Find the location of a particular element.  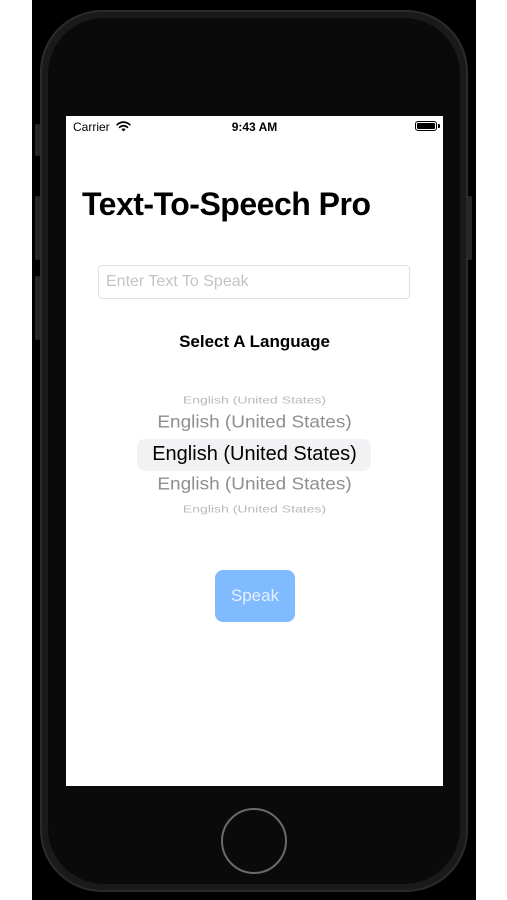

picker-row-selected: English (United States) is located at coordinates (254, 454).